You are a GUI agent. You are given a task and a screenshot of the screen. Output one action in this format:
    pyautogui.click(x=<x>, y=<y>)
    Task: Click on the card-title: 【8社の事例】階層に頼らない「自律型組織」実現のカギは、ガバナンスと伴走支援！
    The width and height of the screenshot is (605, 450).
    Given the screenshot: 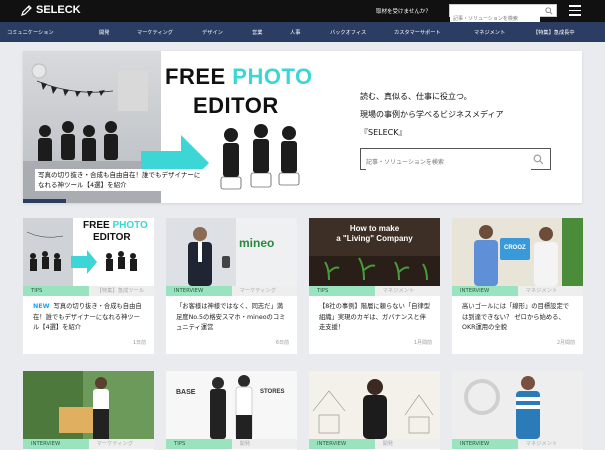 What is the action you would take?
    pyautogui.click(x=375, y=318)
    